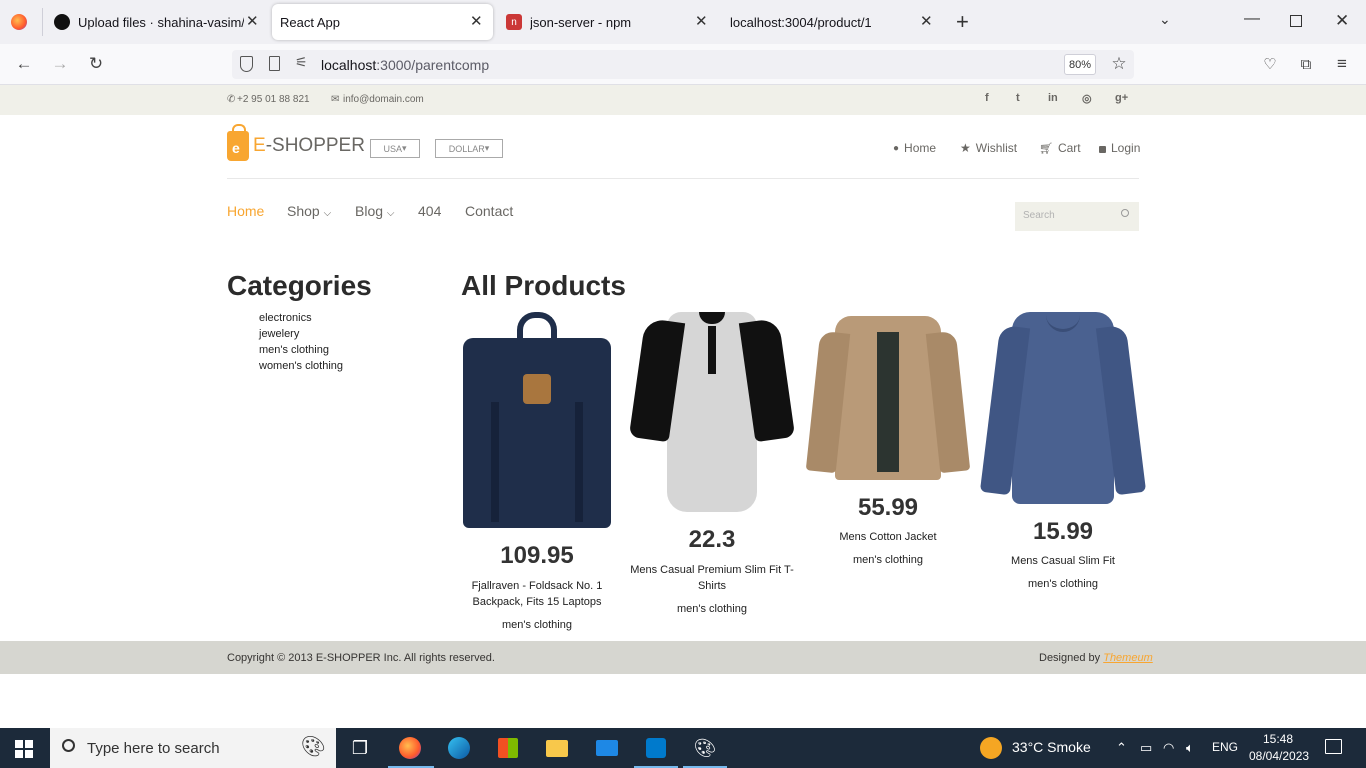  Describe the element at coordinates (309, 211) in the screenshot. I see `menu-shop: Shop ⌵` at that location.